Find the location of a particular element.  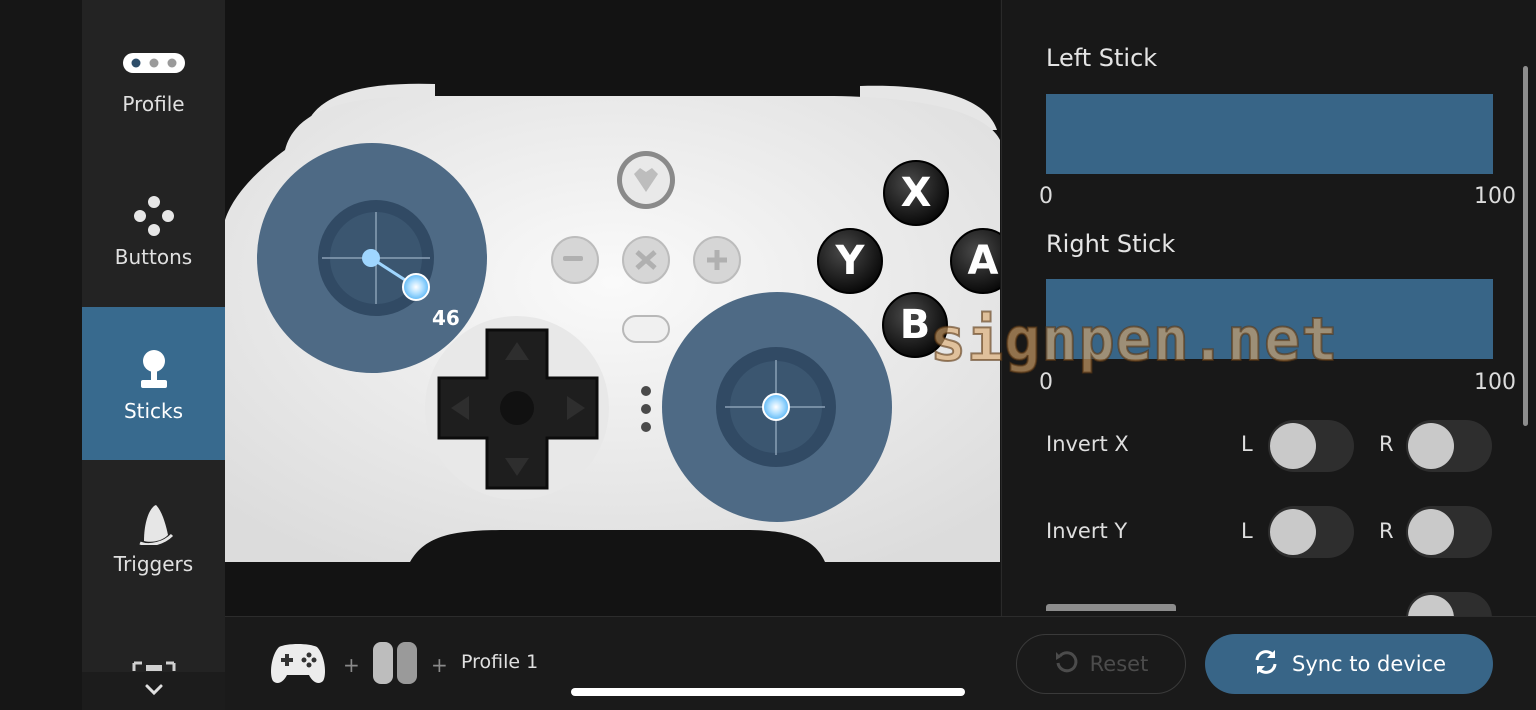

undo-icon is located at coordinates (1067, 664).